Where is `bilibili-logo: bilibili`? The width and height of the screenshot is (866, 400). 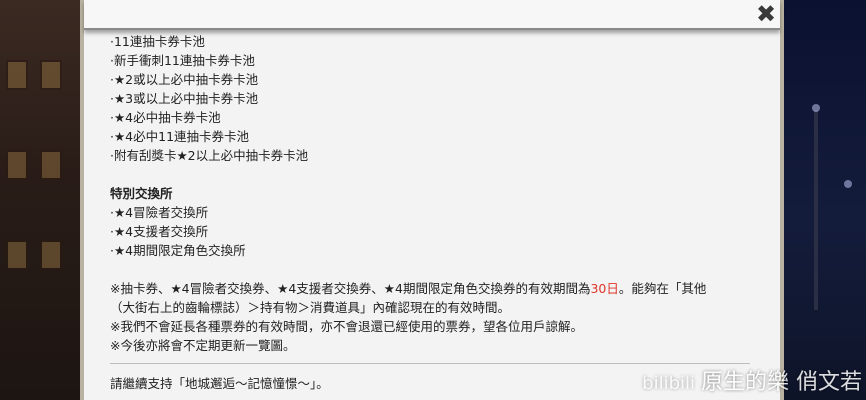
bilibili-logo: bilibili is located at coordinates (668, 383).